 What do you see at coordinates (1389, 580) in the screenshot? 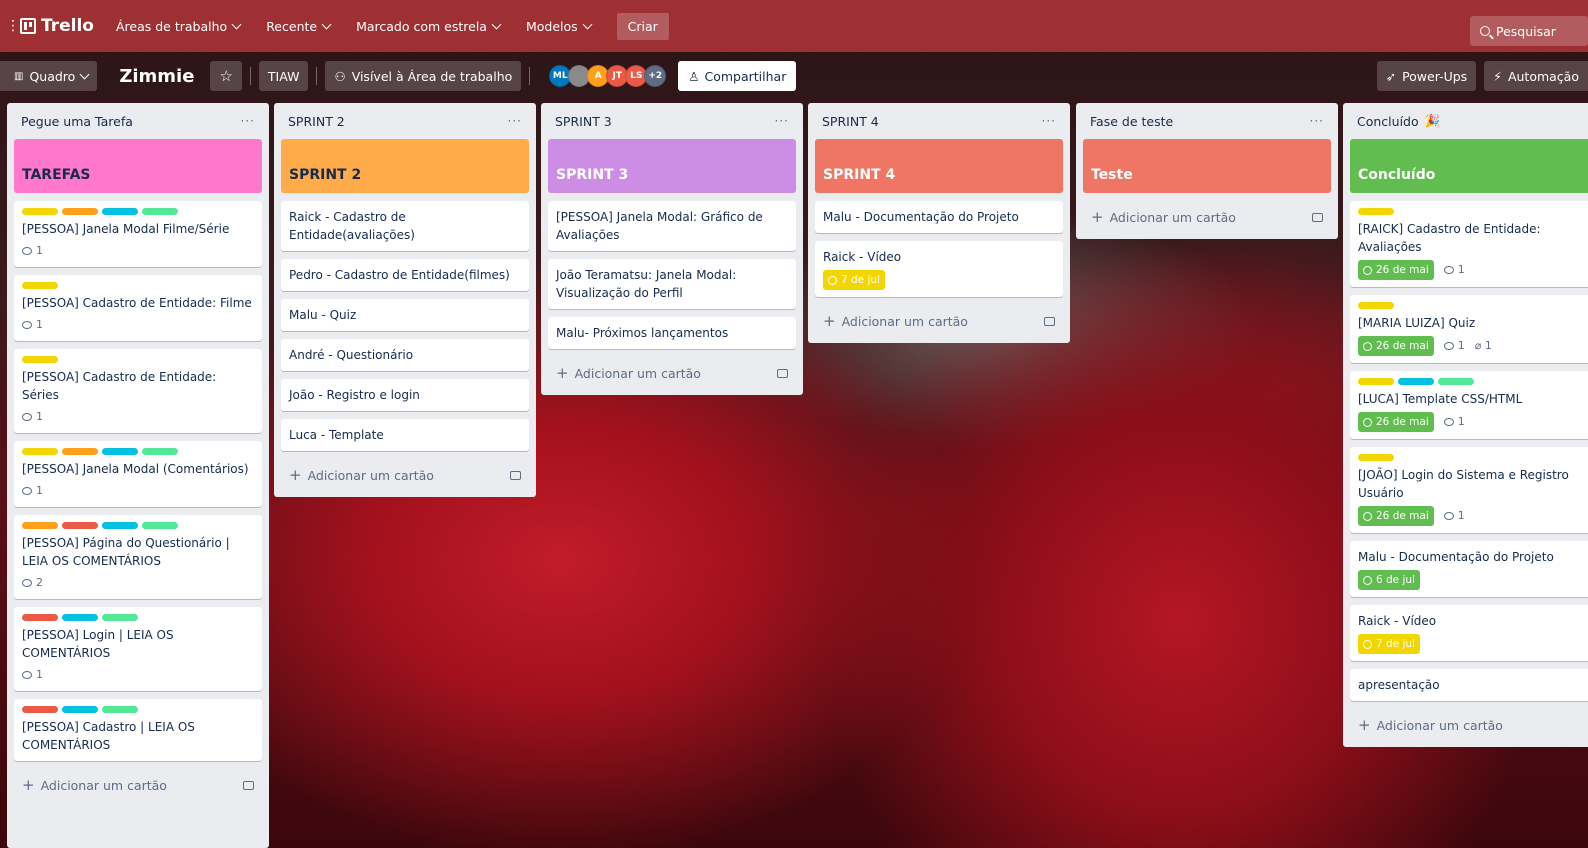
I see `due-date-badge: 6 de jul` at bounding box center [1389, 580].